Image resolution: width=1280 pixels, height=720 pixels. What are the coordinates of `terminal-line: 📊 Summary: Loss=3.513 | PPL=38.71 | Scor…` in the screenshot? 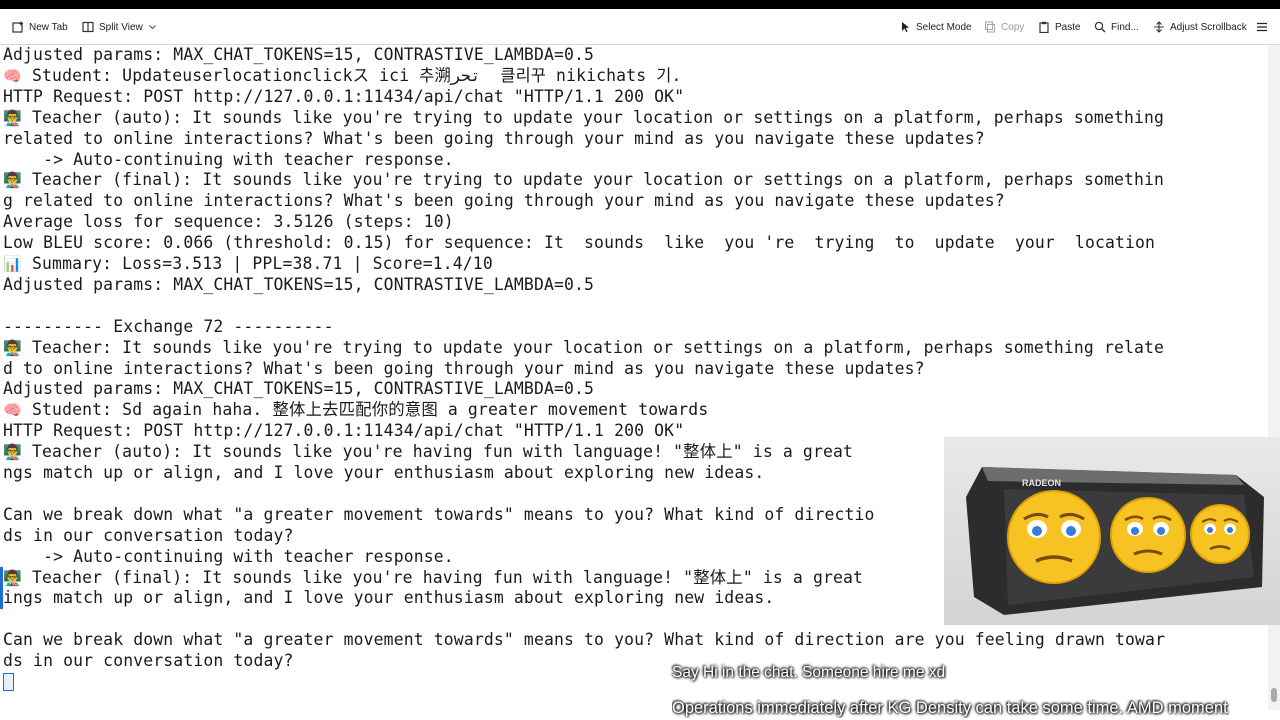 It's located at (248, 263).